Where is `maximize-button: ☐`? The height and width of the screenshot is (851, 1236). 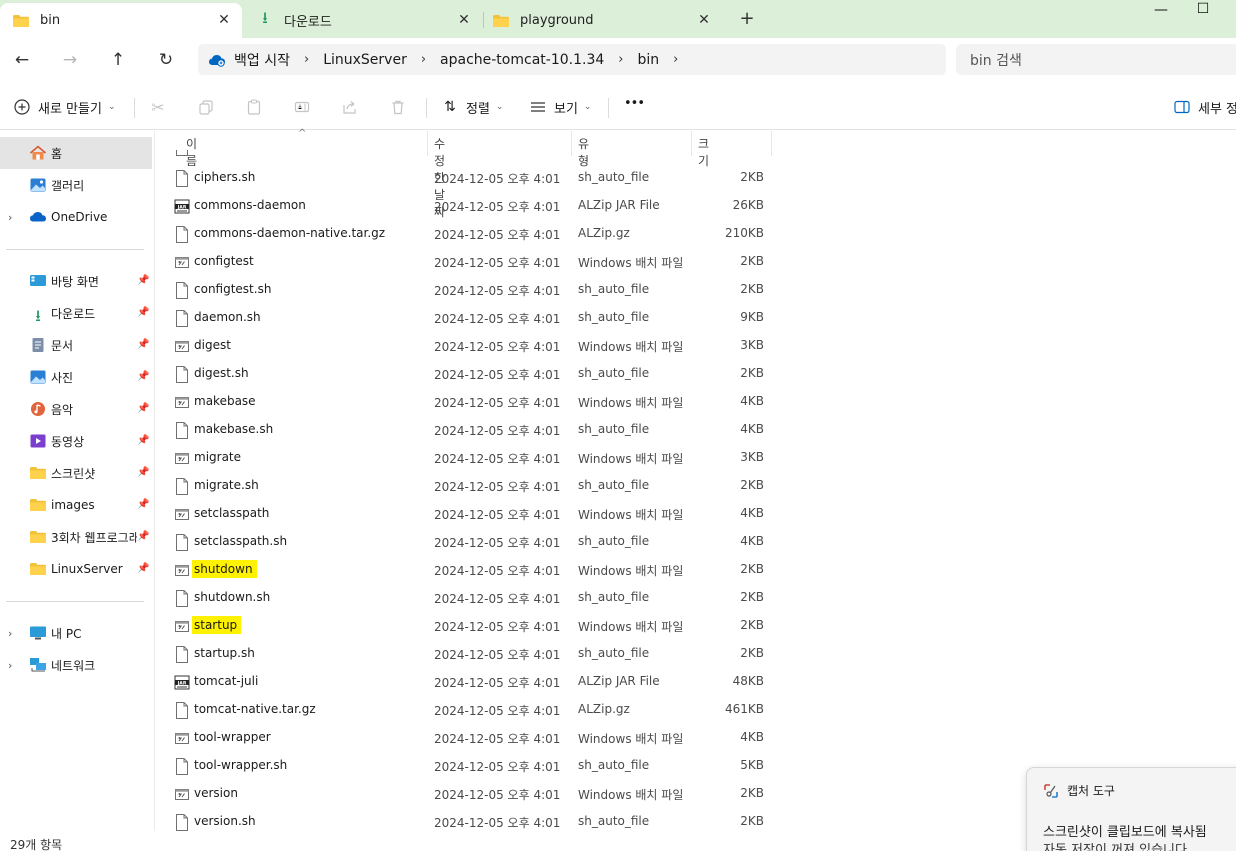 maximize-button: ☐ is located at coordinates (1203, 12).